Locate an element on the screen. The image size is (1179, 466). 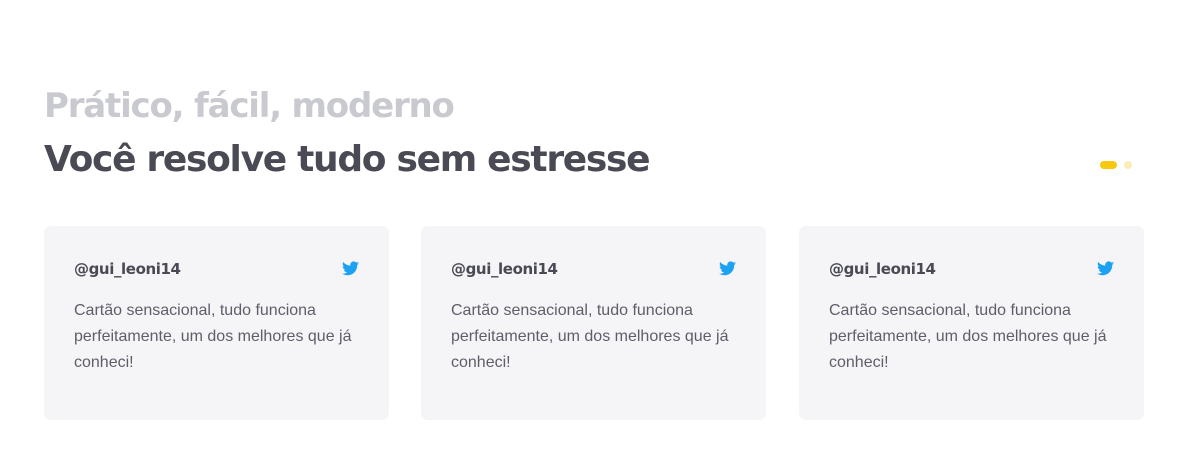
pagination-dot-active is located at coordinates (1108, 165).